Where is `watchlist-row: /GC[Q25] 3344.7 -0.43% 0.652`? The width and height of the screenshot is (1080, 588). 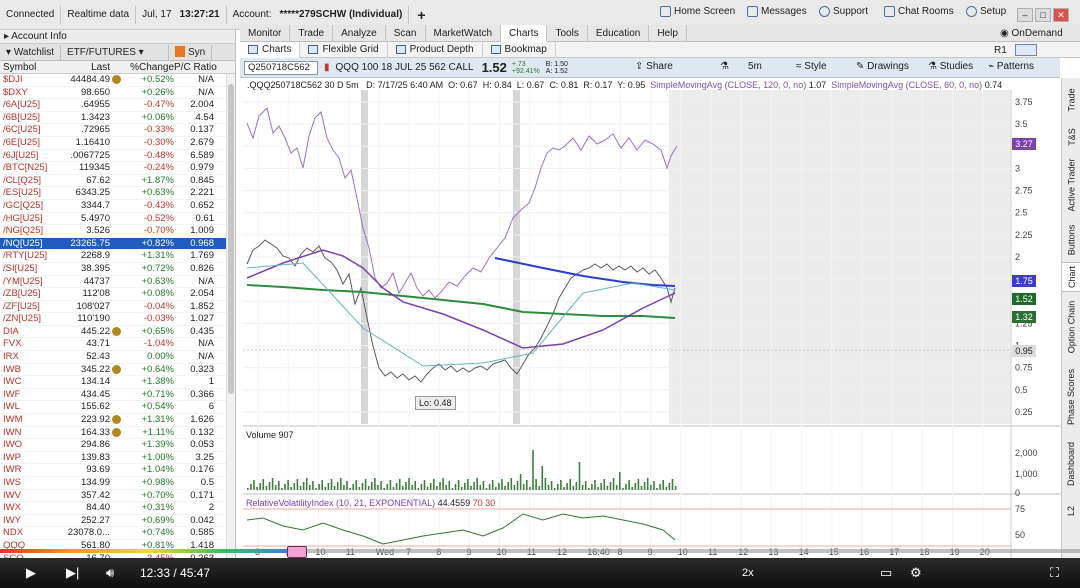
watchlist-row: /GC[Q25] 3344.7 -0.43% 0.652 is located at coordinates (117, 206).